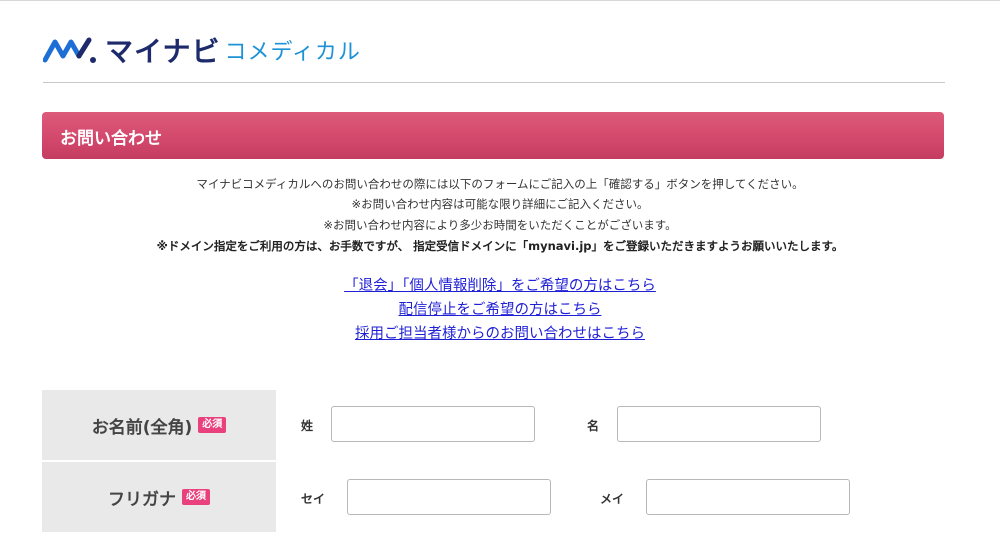 The width and height of the screenshot is (1000, 533). Describe the element at coordinates (612, 499) in the screenshot. I see `mei-kana-label: メイ` at that location.